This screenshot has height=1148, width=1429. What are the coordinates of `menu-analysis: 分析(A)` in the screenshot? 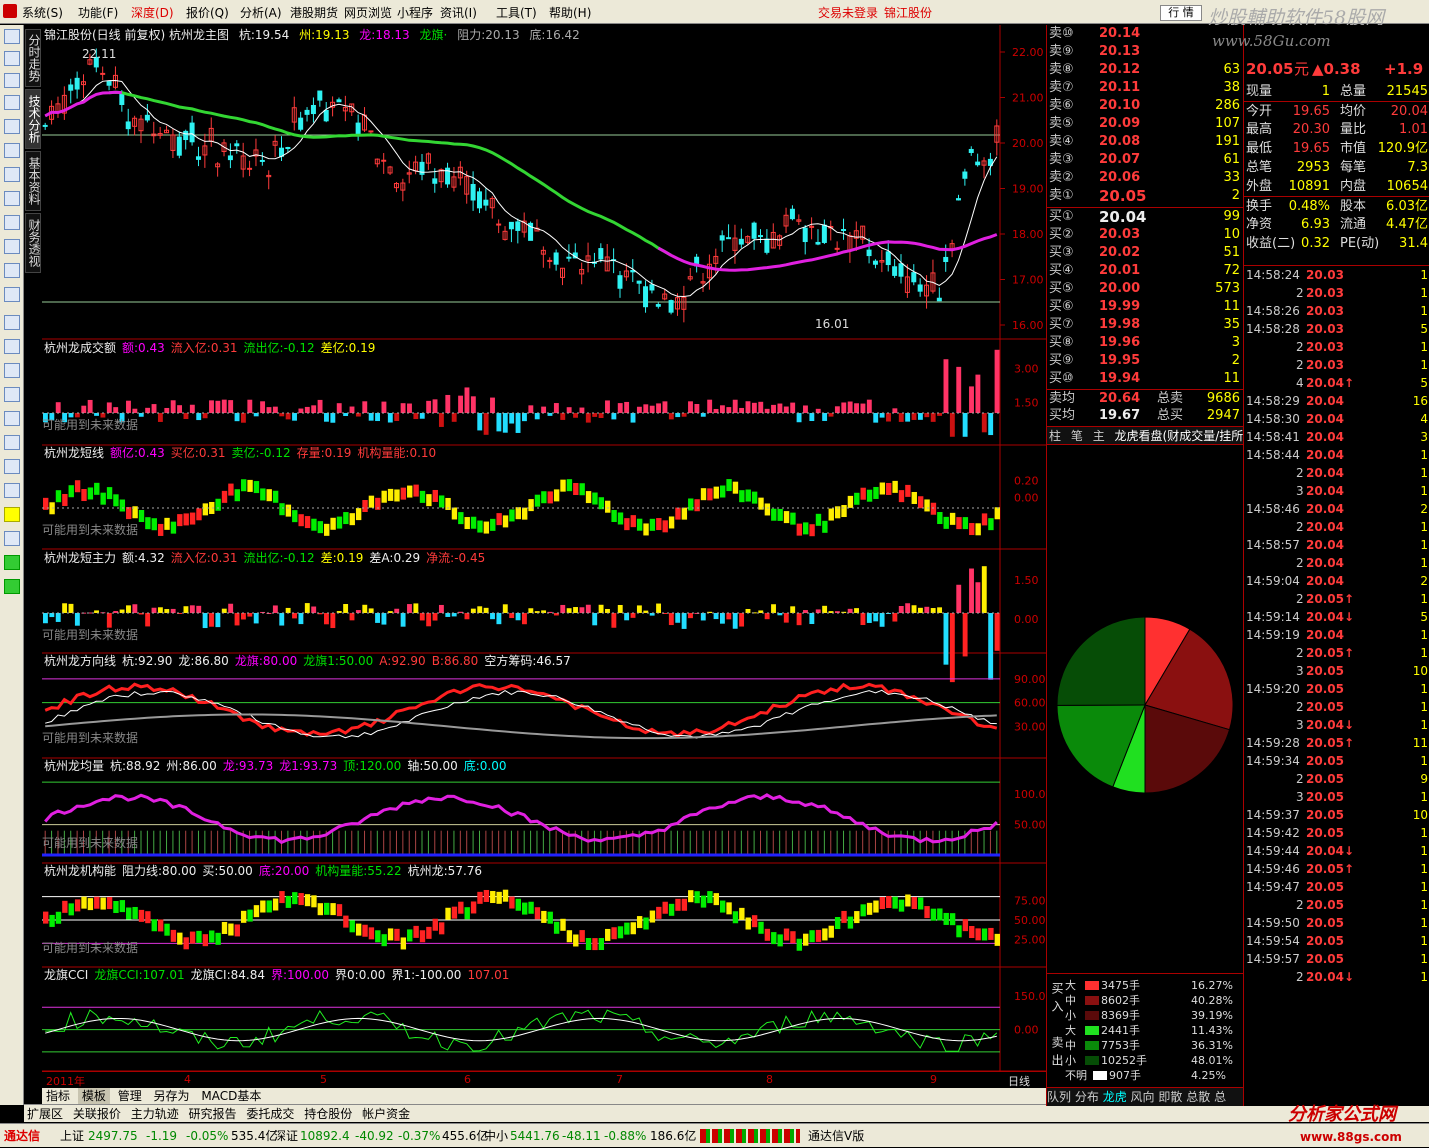 It's located at (261, 12).